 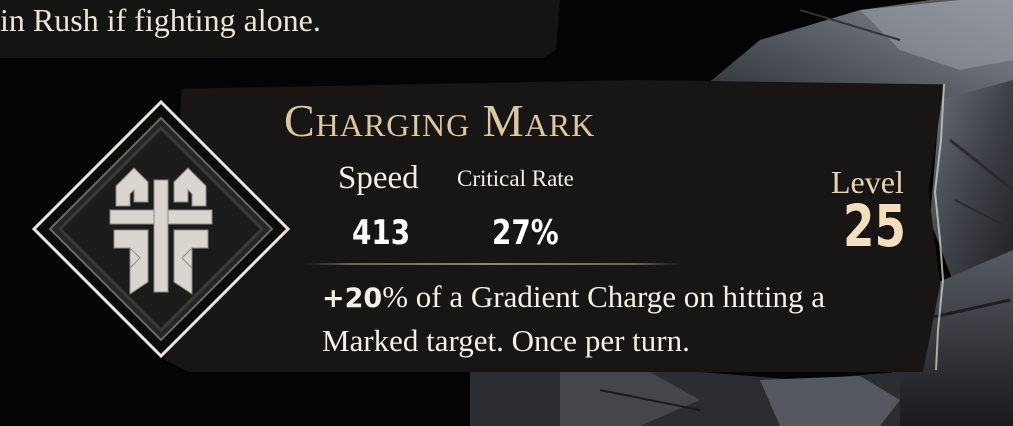 I want to click on description-line2: Marked target. Once per turn., so click(x=506, y=340).